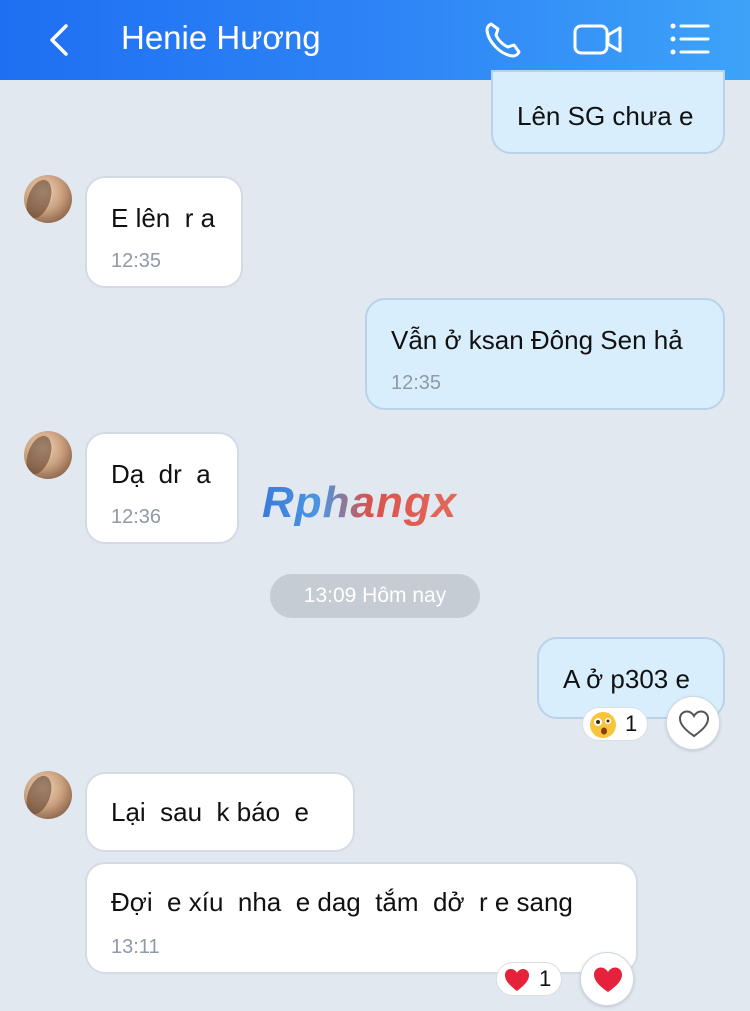 This screenshot has height=1011, width=750. Describe the element at coordinates (135, 947) in the screenshot. I see `message-time: 13:11` at that location.